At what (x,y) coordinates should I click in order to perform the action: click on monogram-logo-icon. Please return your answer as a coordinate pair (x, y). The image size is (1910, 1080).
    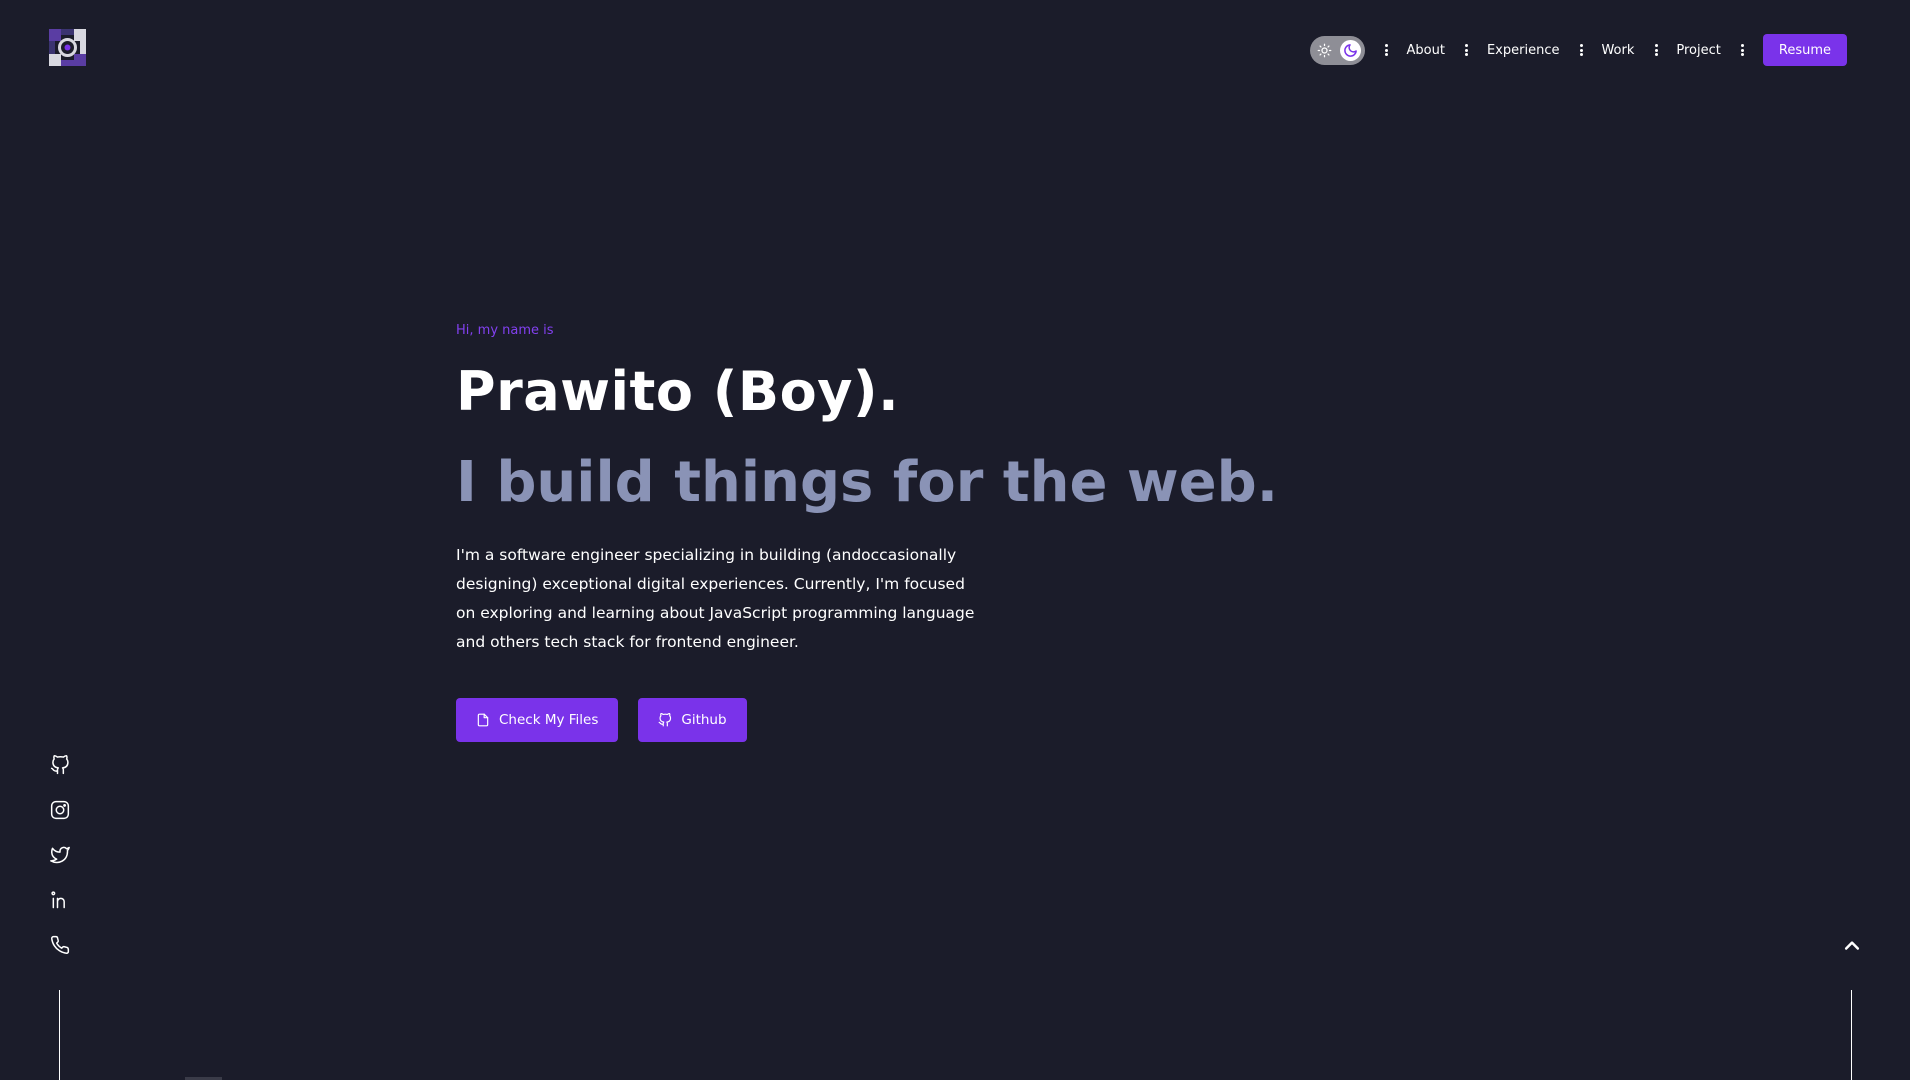
    Looking at the image, I should click on (67, 47).